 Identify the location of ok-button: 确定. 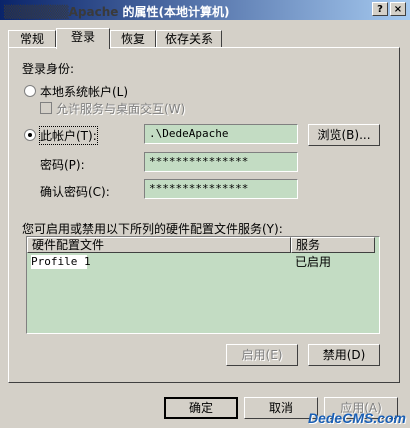
(201, 408).